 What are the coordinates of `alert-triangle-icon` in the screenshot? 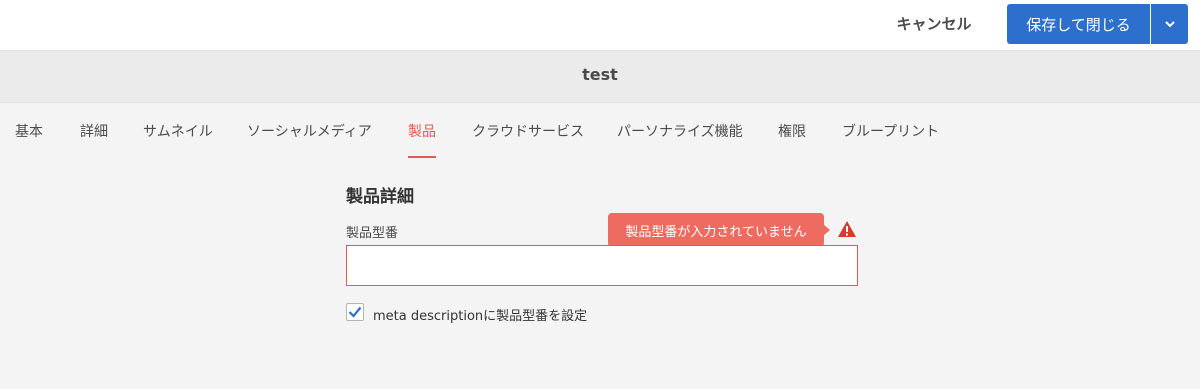 It's located at (847, 229).